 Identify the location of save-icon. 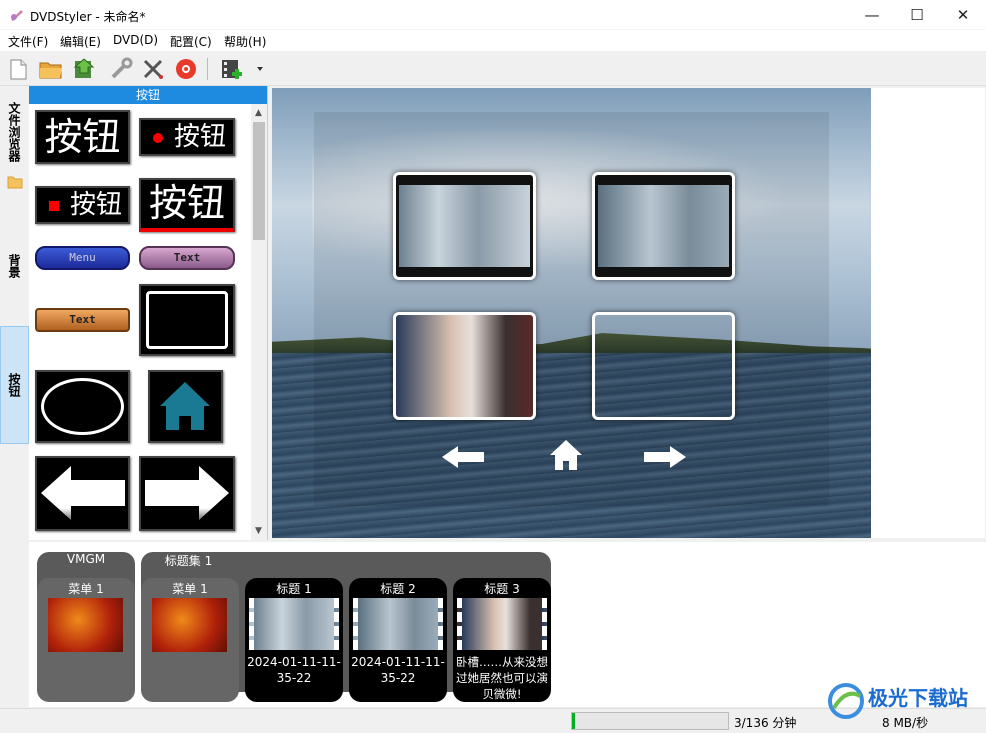
(84, 69).